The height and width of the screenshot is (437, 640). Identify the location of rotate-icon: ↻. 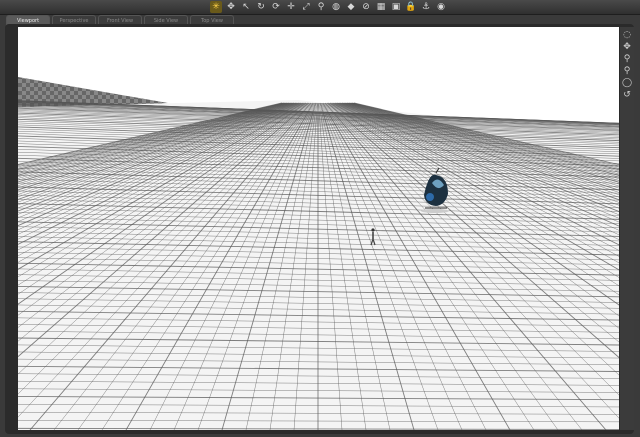
(261, 7).